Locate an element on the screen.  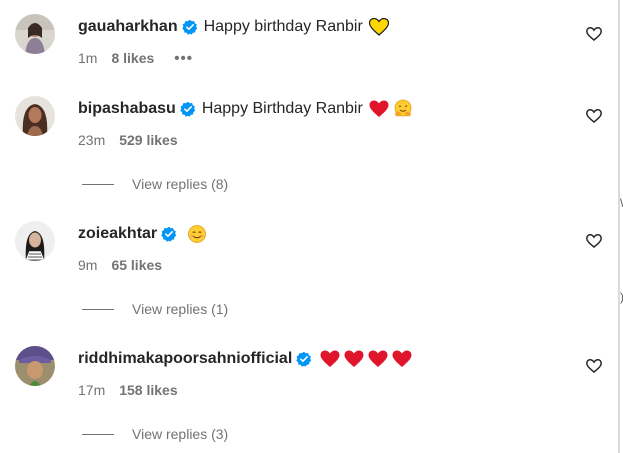
username: zoieakhtar is located at coordinates (117, 234).